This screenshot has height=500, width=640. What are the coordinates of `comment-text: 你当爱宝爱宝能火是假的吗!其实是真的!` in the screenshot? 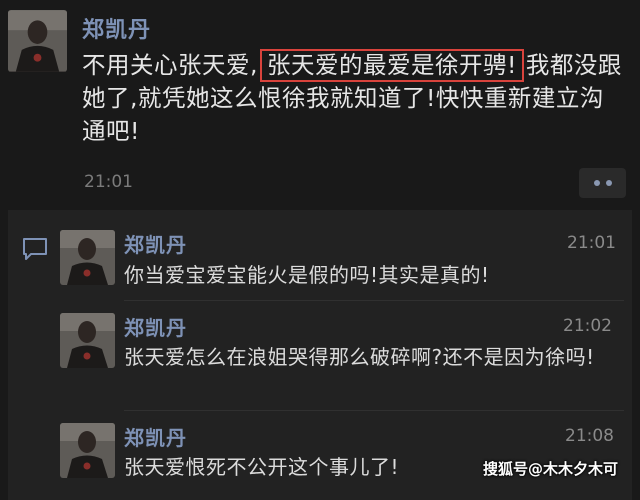 It's located at (307, 275).